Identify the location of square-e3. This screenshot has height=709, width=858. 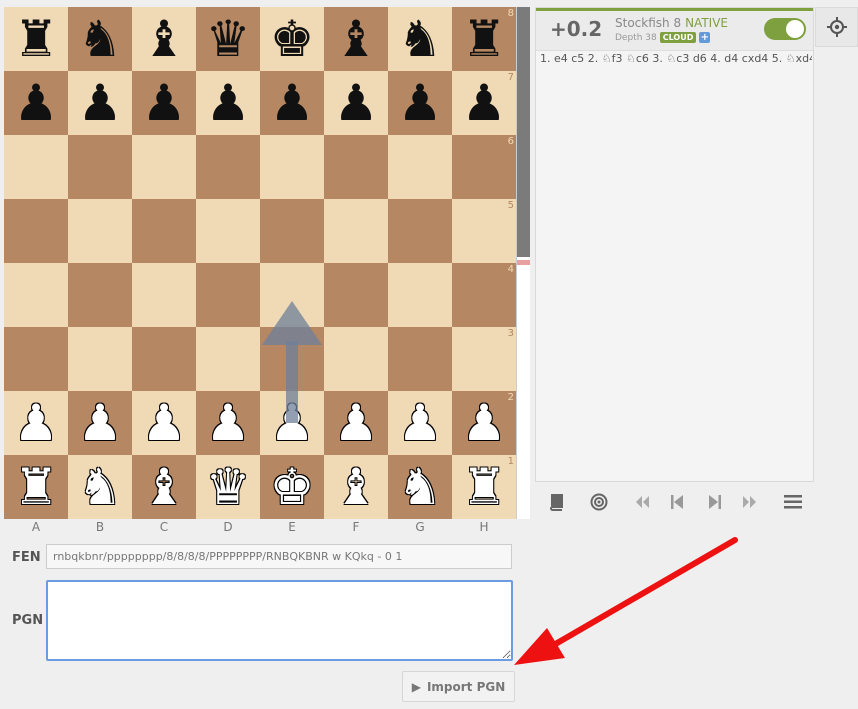
(292, 359).